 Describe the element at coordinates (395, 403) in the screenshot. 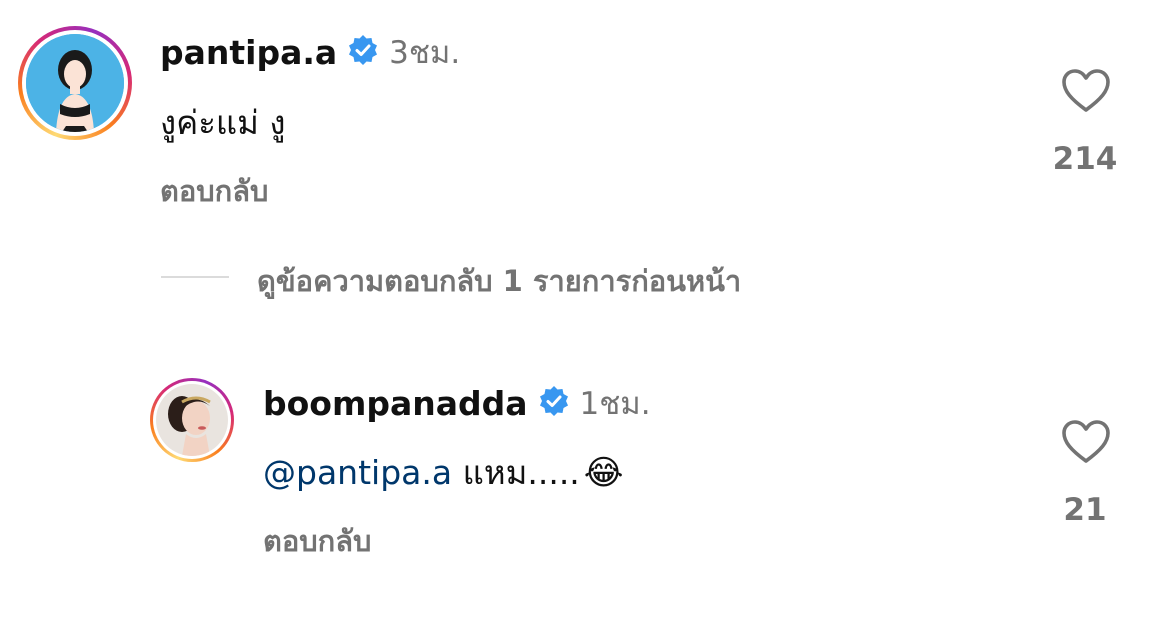

I see `reply-username: boompanadda` at that location.